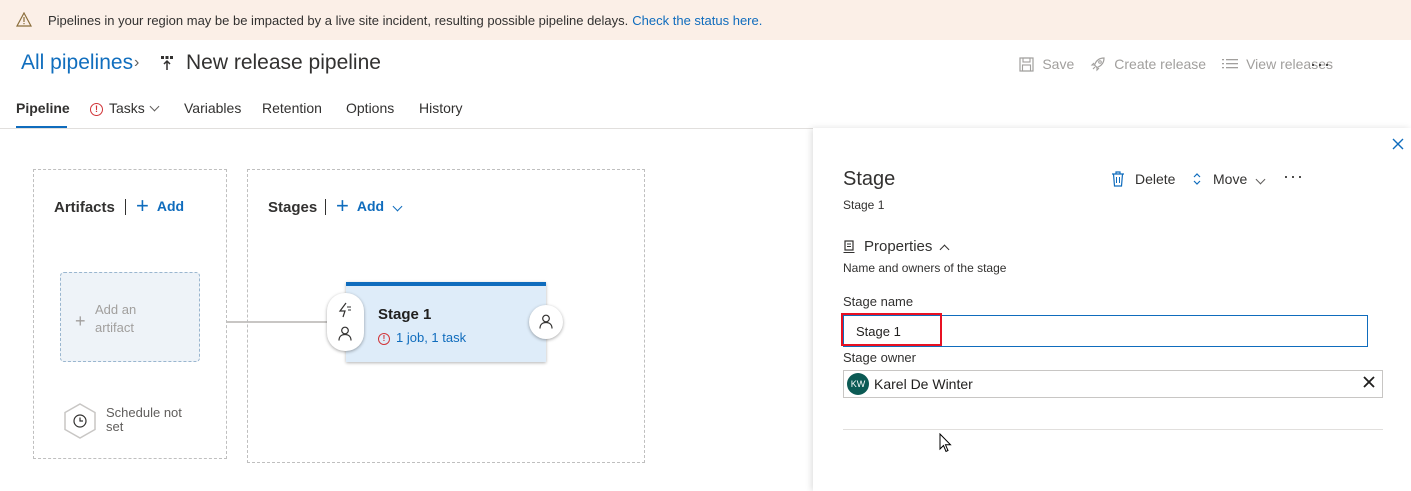  I want to click on add-artifact-placeholder: + Add an artifact, so click(130, 317).